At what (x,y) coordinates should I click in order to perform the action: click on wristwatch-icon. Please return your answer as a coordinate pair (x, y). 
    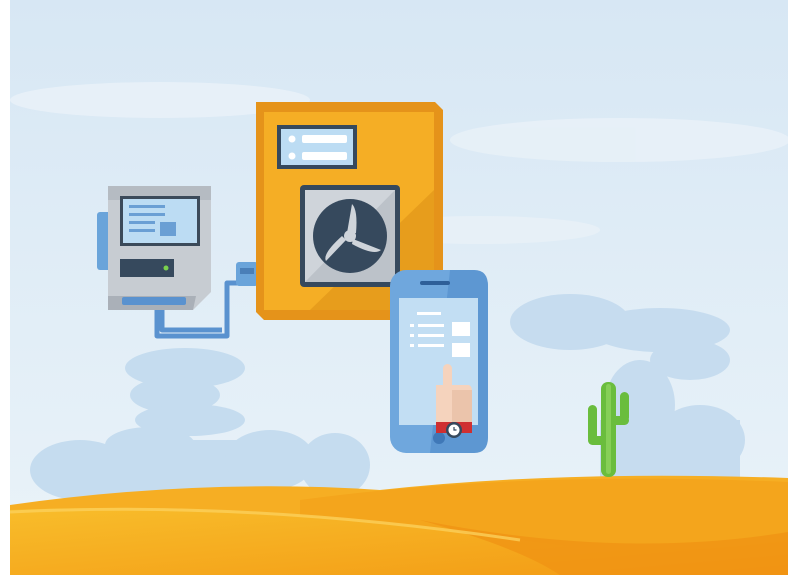
    Looking at the image, I should click on (454, 430).